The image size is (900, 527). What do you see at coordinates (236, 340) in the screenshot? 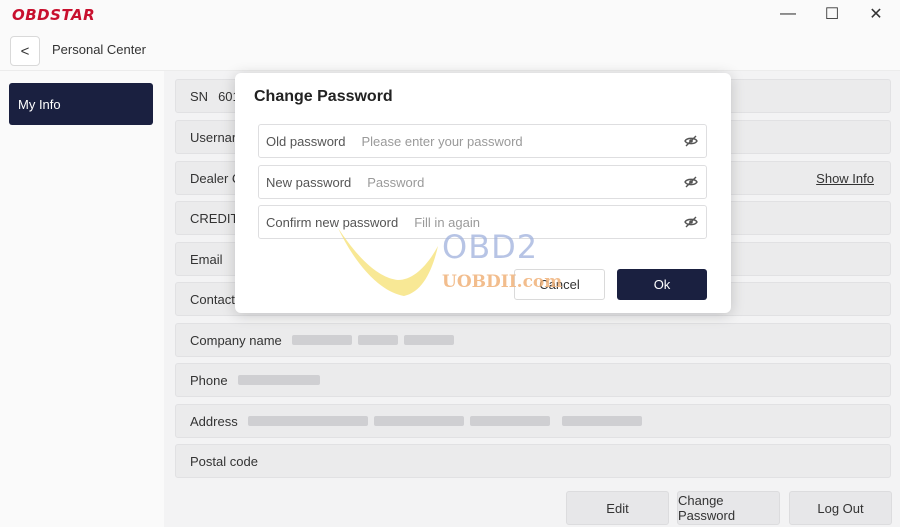
I see `info-label: Company name` at bounding box center [236, 340].